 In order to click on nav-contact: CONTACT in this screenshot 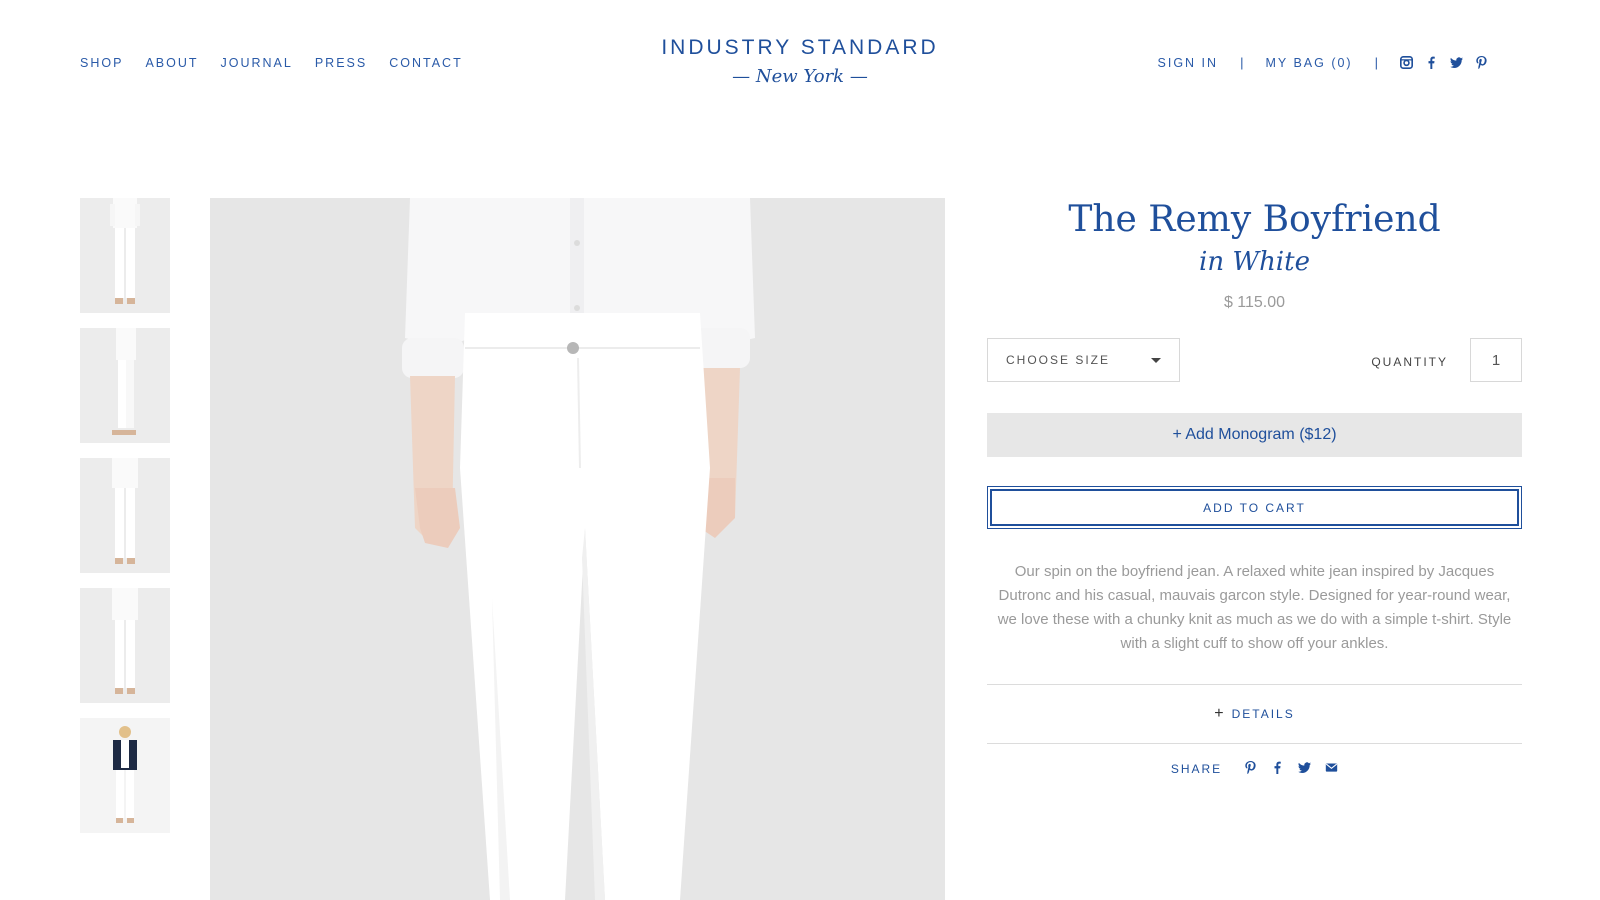, I will do `click(426, 63)`.